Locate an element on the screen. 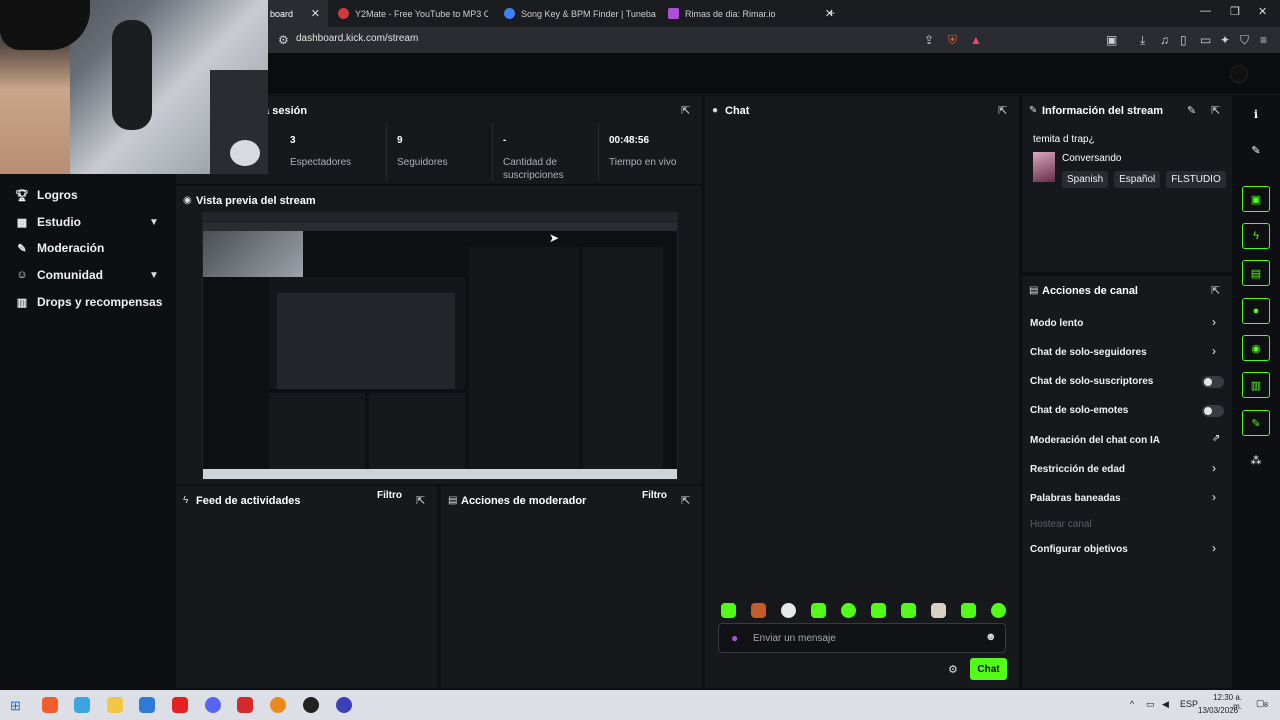 Image resolution: width=1280 pixels, height=720 pixels. discord-icon is located at coordinates (213, 705).